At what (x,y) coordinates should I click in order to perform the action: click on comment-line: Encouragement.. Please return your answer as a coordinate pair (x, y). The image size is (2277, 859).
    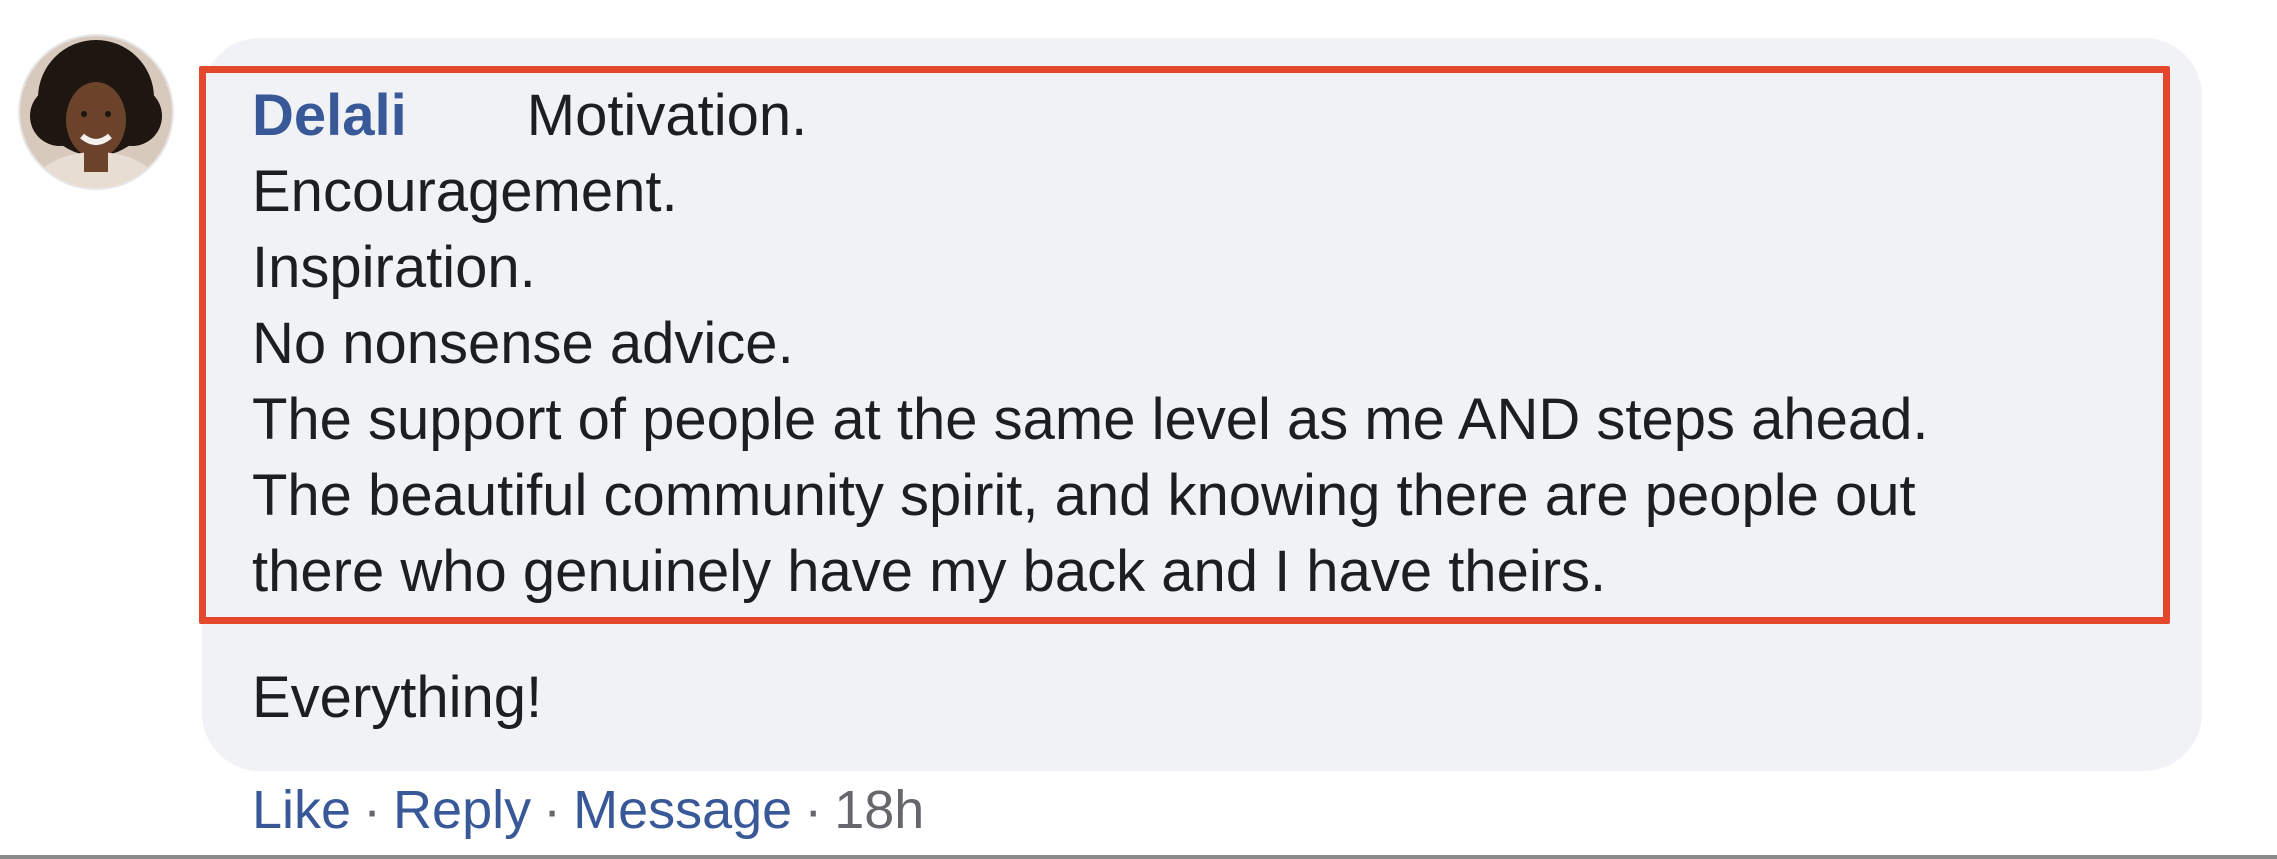
    Looking at the image, I should click on (465, 191).